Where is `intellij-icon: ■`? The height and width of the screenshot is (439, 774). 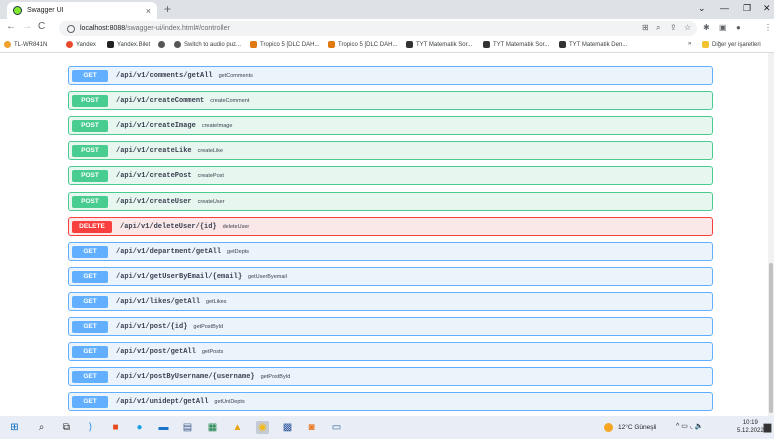
intellij-icon: ■ is located at coordinates (115, 427).